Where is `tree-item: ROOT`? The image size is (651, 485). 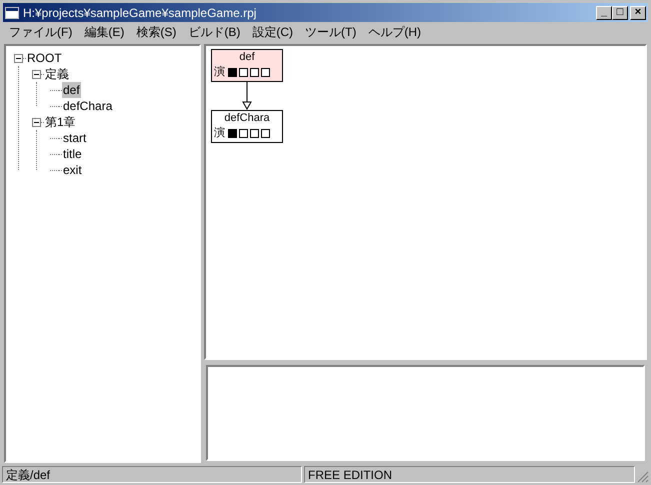
tree-item: ROOT is located at coordinates (44, 58).